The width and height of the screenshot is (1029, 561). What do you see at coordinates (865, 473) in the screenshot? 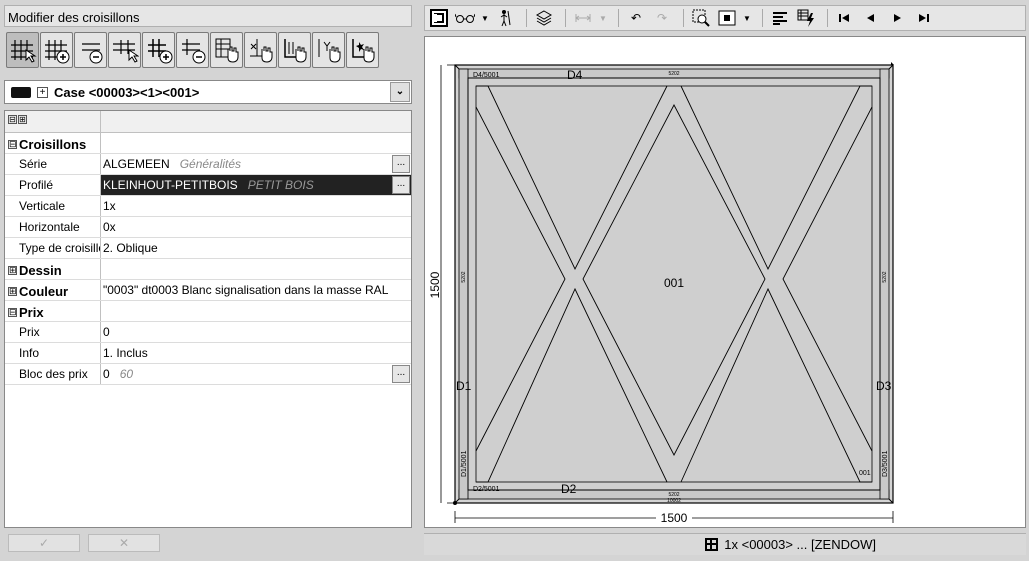
I see `corner-tag: 001` at bounding box center [865, 473].